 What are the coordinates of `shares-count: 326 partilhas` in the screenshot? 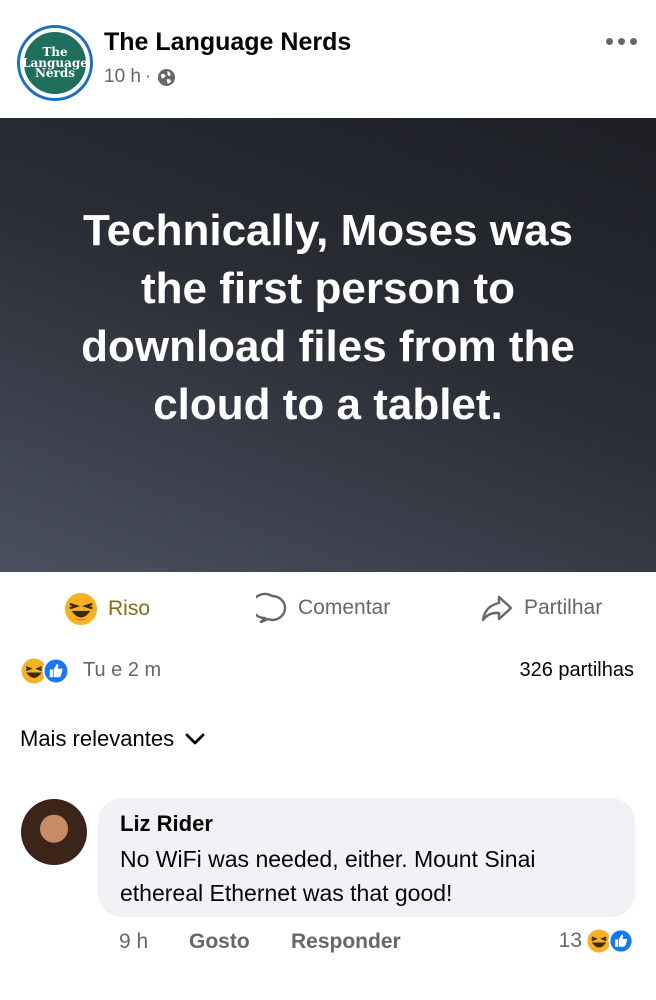 It's located at (576, 670).